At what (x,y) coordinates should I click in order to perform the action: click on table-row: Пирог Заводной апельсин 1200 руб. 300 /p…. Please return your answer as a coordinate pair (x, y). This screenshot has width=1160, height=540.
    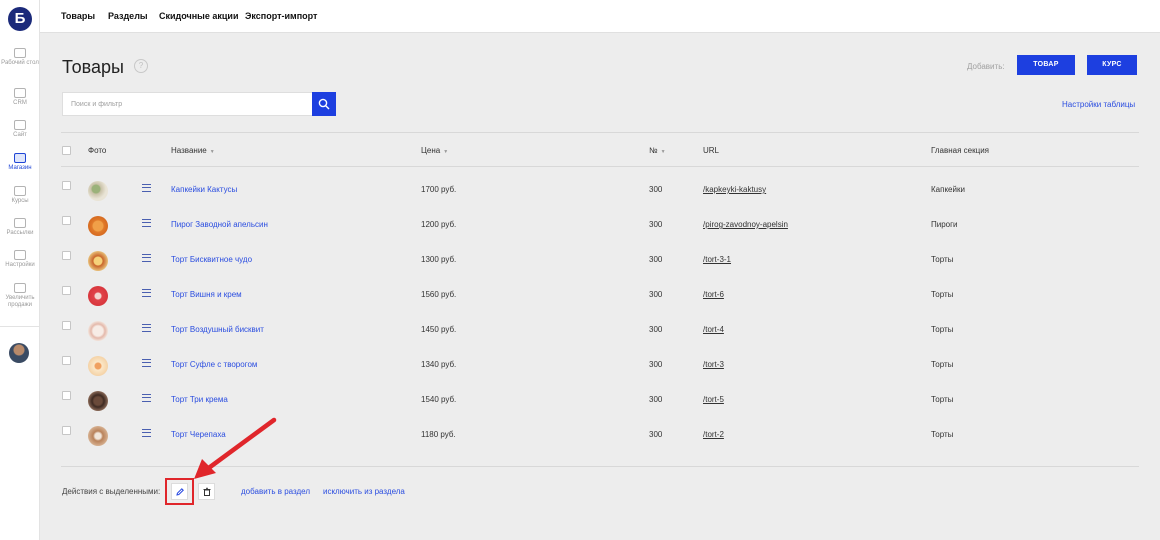
    Looking at the image, I should click on (580, 228).